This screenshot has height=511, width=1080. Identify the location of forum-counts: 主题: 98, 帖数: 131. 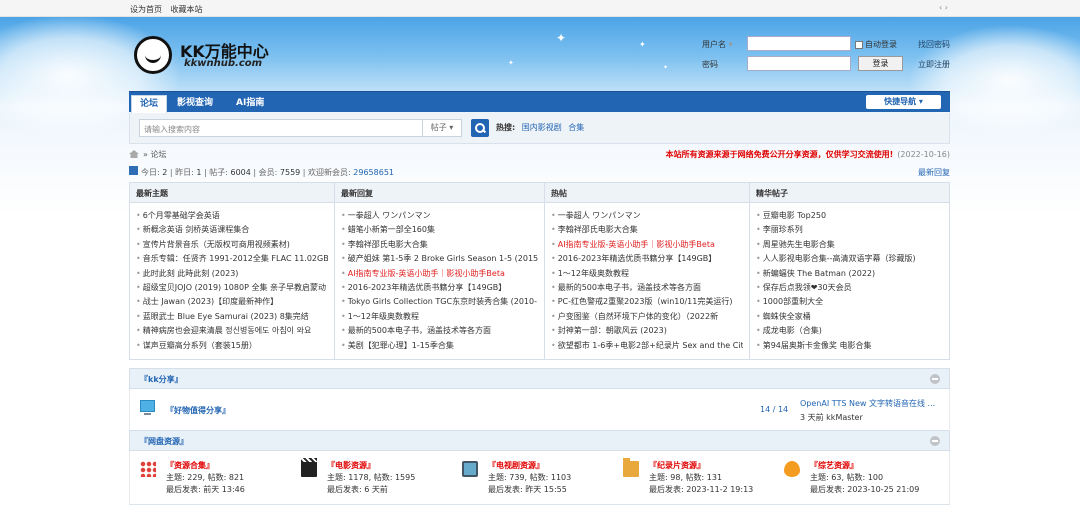
(686, 477).